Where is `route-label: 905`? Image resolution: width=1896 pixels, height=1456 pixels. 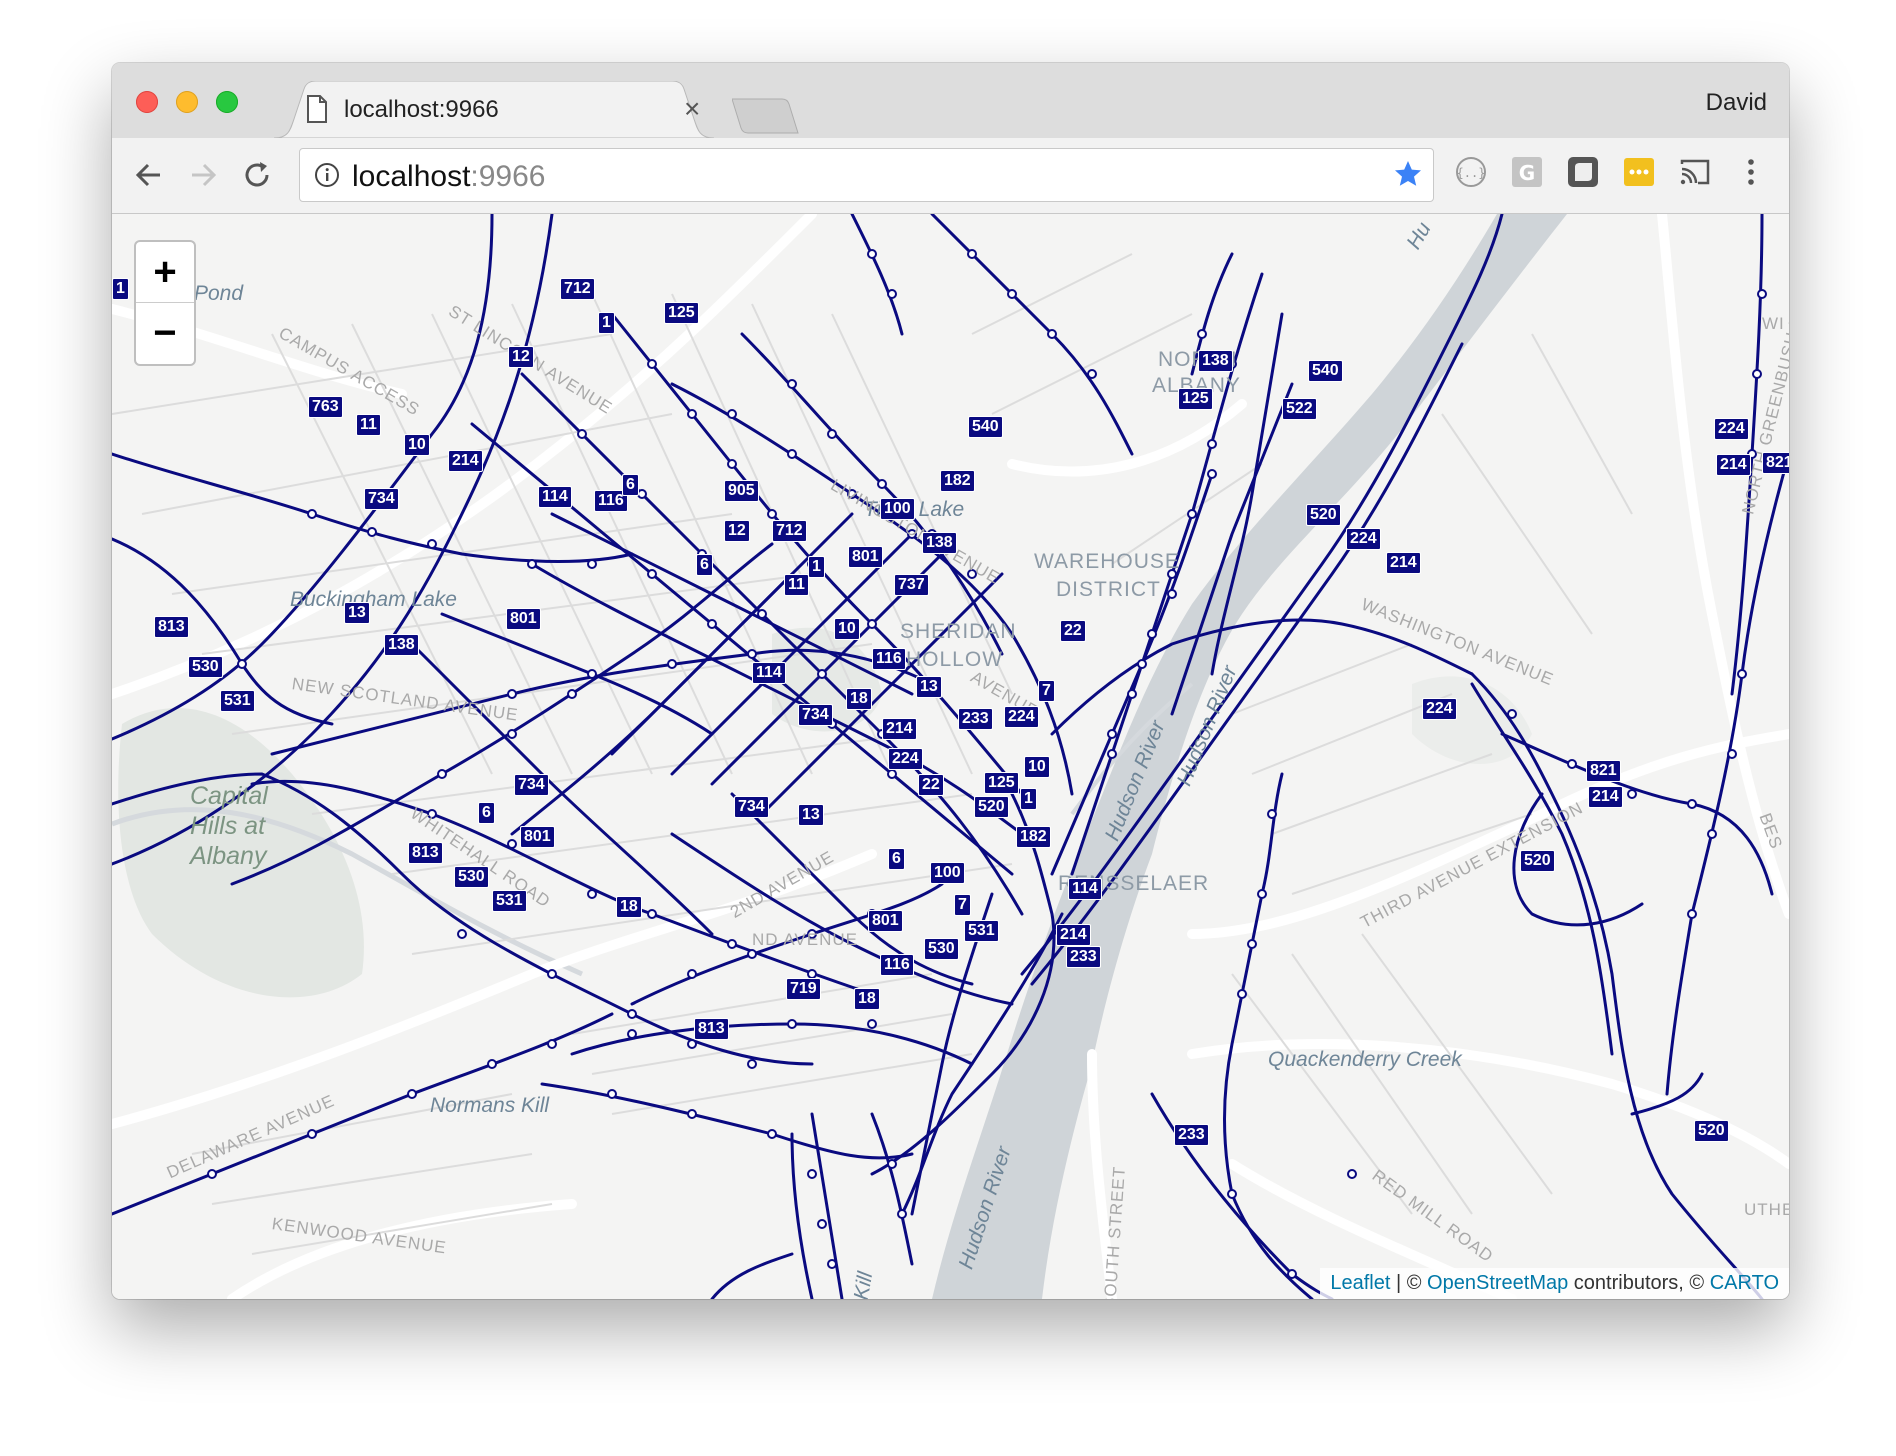
route-label: 905 is located at coordinates (741, 491).